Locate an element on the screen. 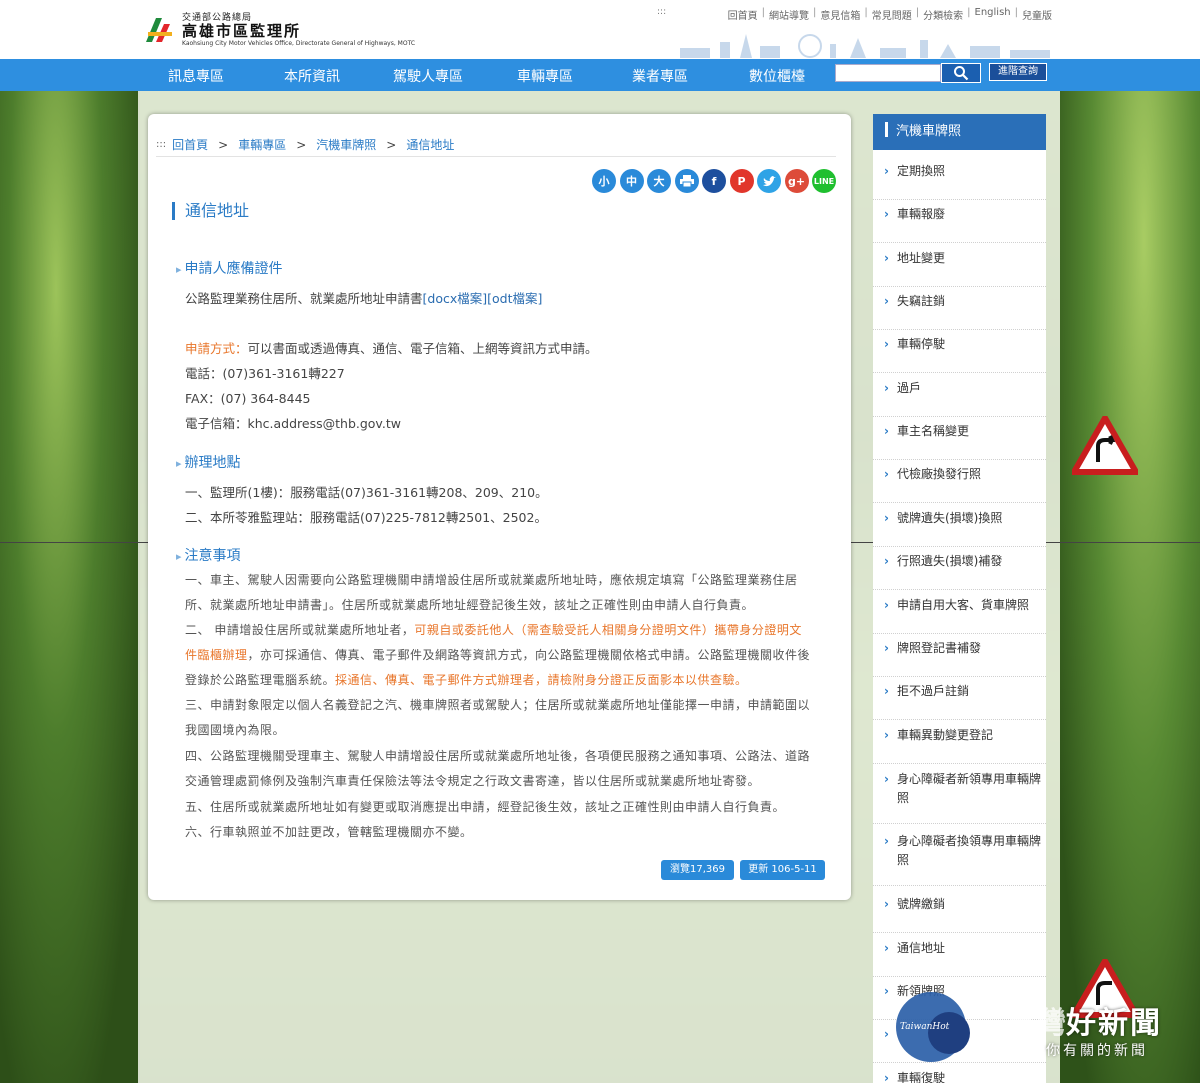 This screenshot has width=1200, height=1083. share-toolbar: 小 中 大 f P g+ LINE is located at coordinates (716, 181).